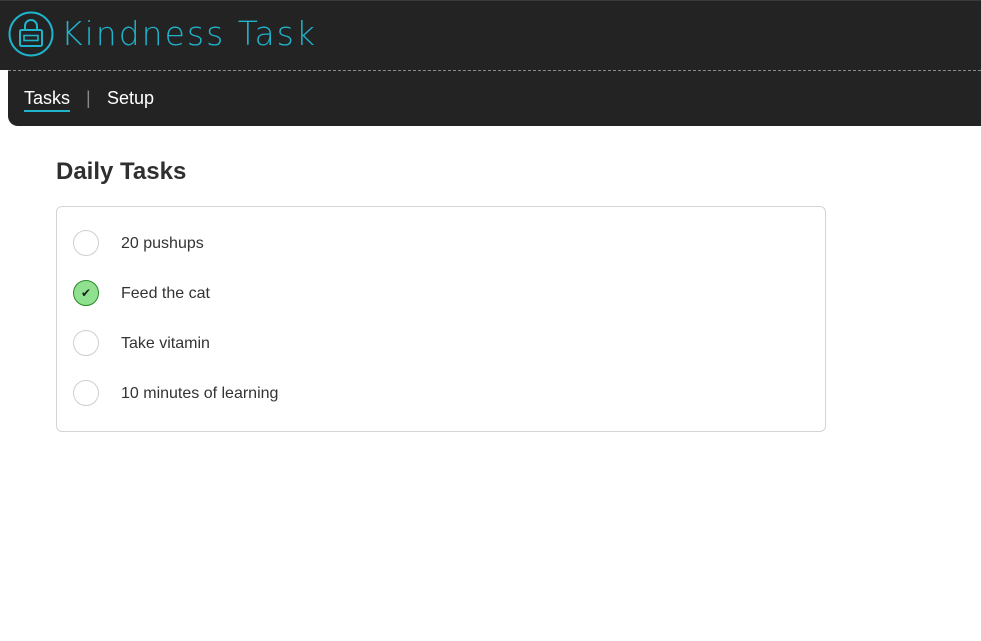 Image resolution: width=981 pixels, height=641 pixels. I want to click on task-item: 10 minutes of learning, so click(441, 394).